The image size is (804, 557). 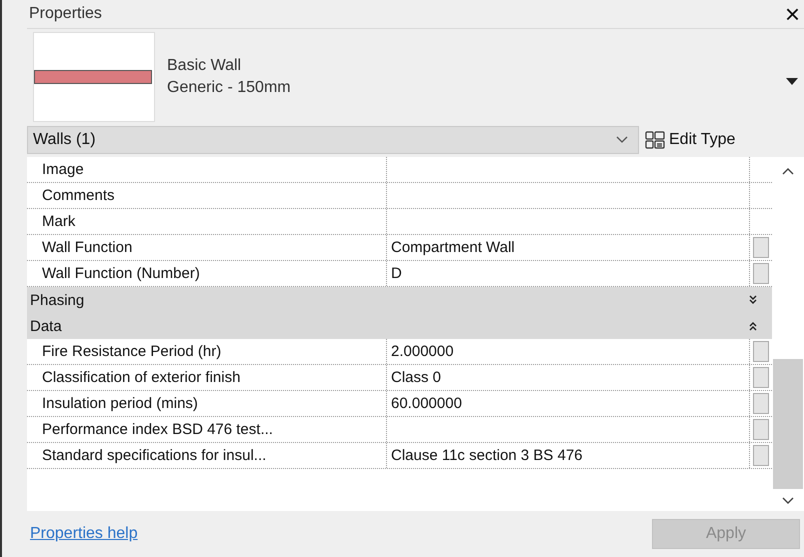 I want to click on property-value: Compartment Wall, so click(x=568, y=247).